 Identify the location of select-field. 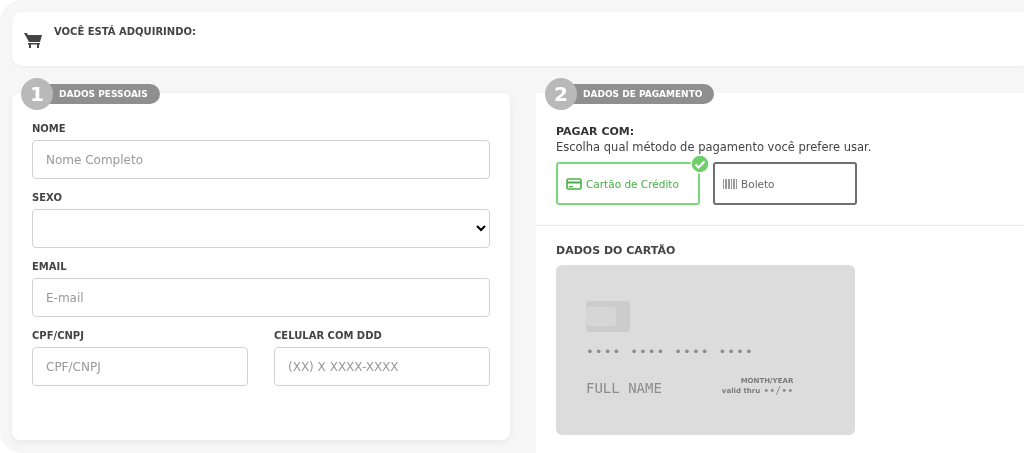
(261, 228).